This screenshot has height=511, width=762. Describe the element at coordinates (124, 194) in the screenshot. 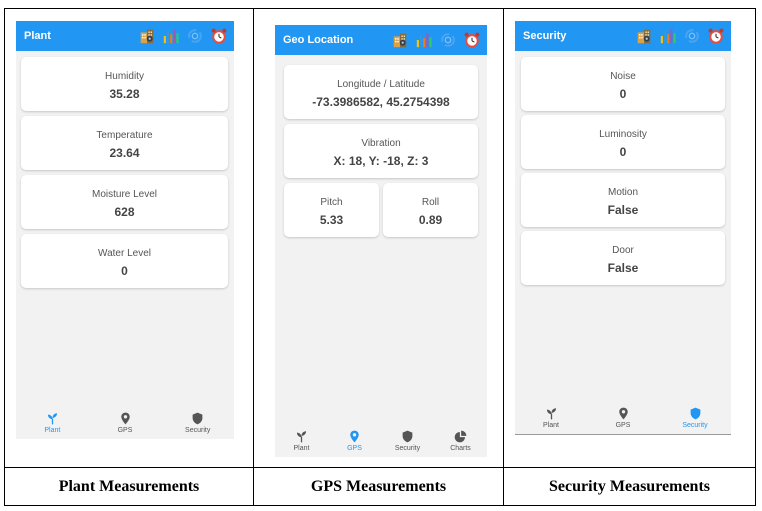

I see `card-label: Moisture Level` at that location.